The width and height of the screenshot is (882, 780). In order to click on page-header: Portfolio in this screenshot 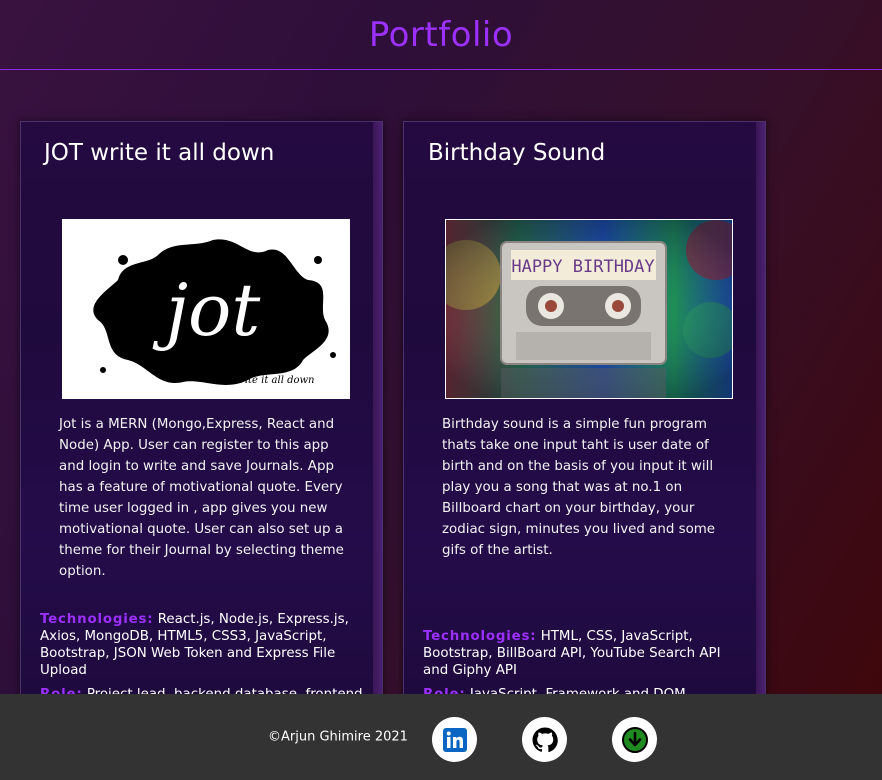, I will do `click(441, 35)`.